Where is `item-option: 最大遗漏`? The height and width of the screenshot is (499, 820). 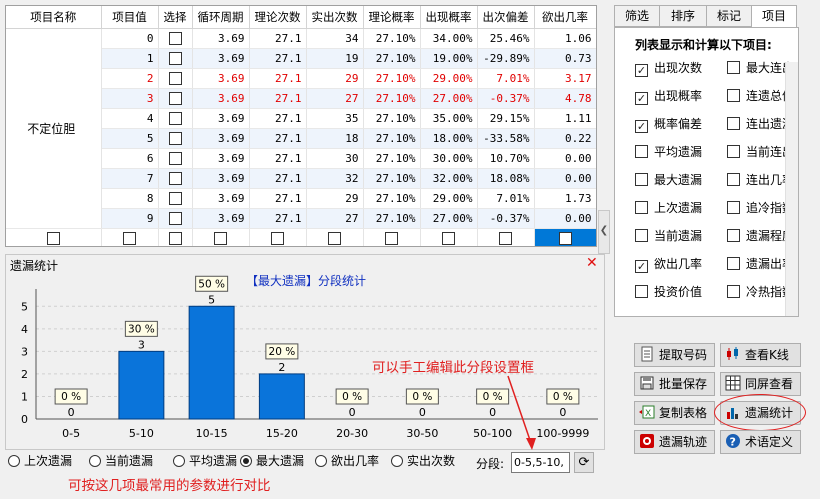
item-option: 最大遗漏 is located at coordinates (668, 180).